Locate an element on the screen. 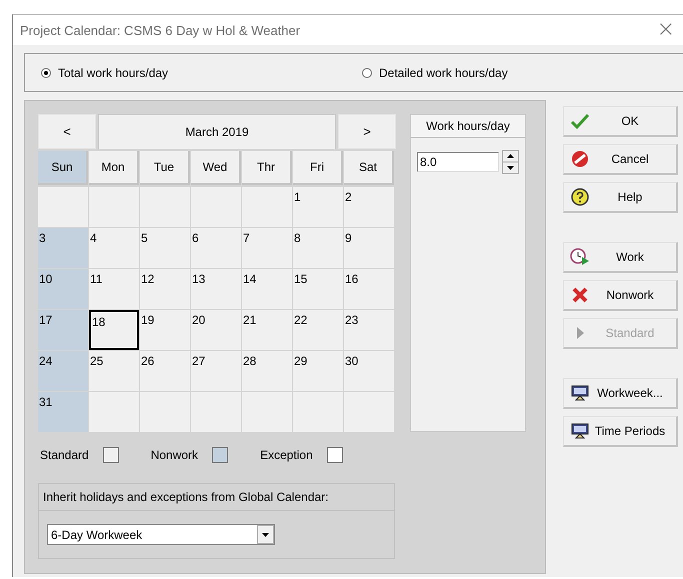  day-cell: 19 is located at coordinates (165, 330).